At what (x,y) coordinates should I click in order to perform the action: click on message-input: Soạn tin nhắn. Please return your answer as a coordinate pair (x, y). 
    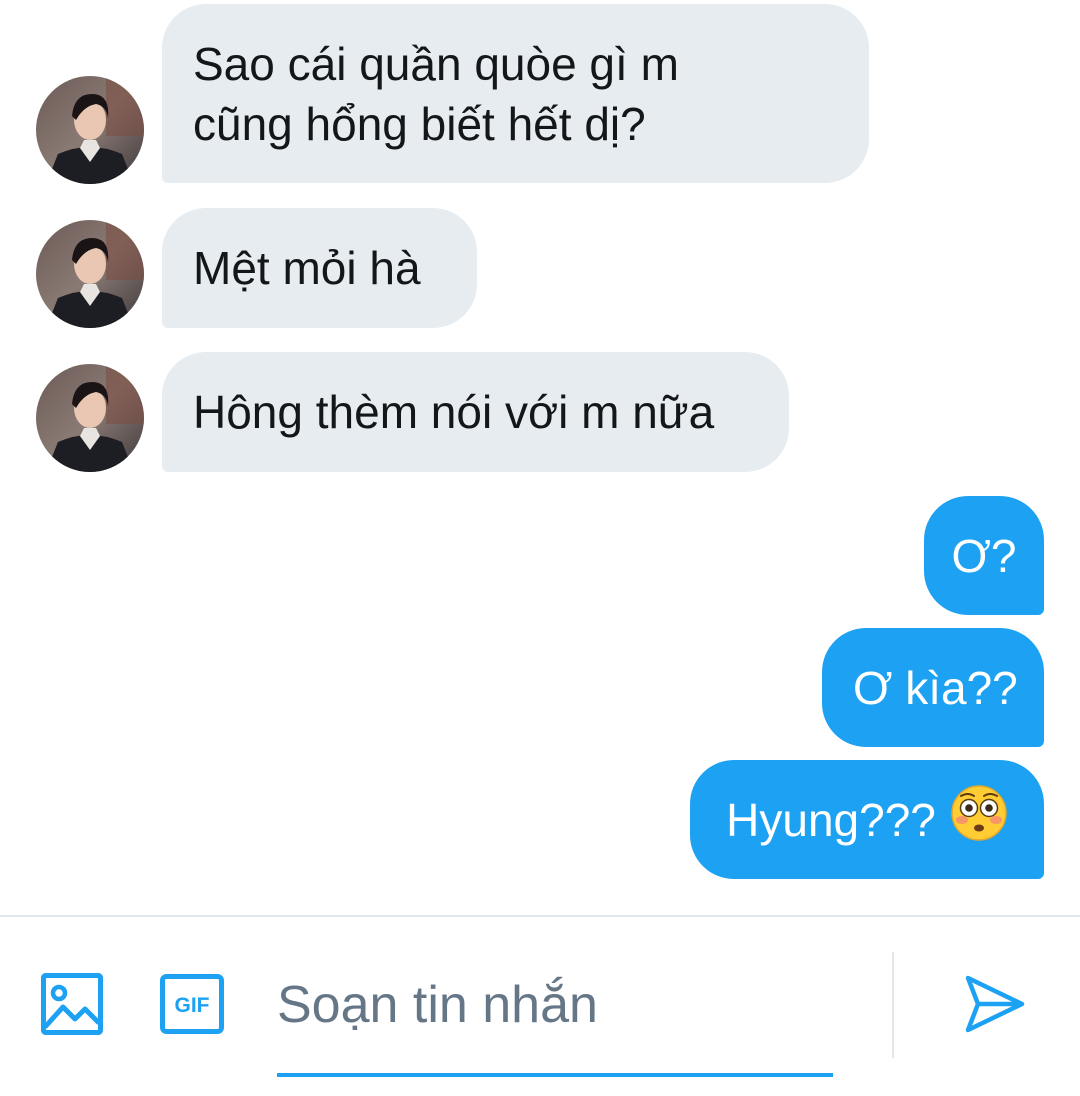
    Looking at the image, I should click on (555, 1021).